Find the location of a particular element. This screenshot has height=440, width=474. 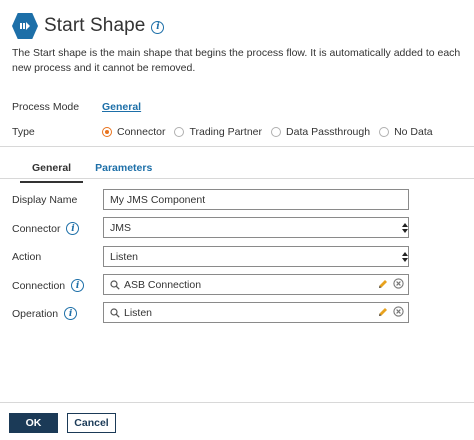

start-shape-glyph is located at coordinates (25, 26).